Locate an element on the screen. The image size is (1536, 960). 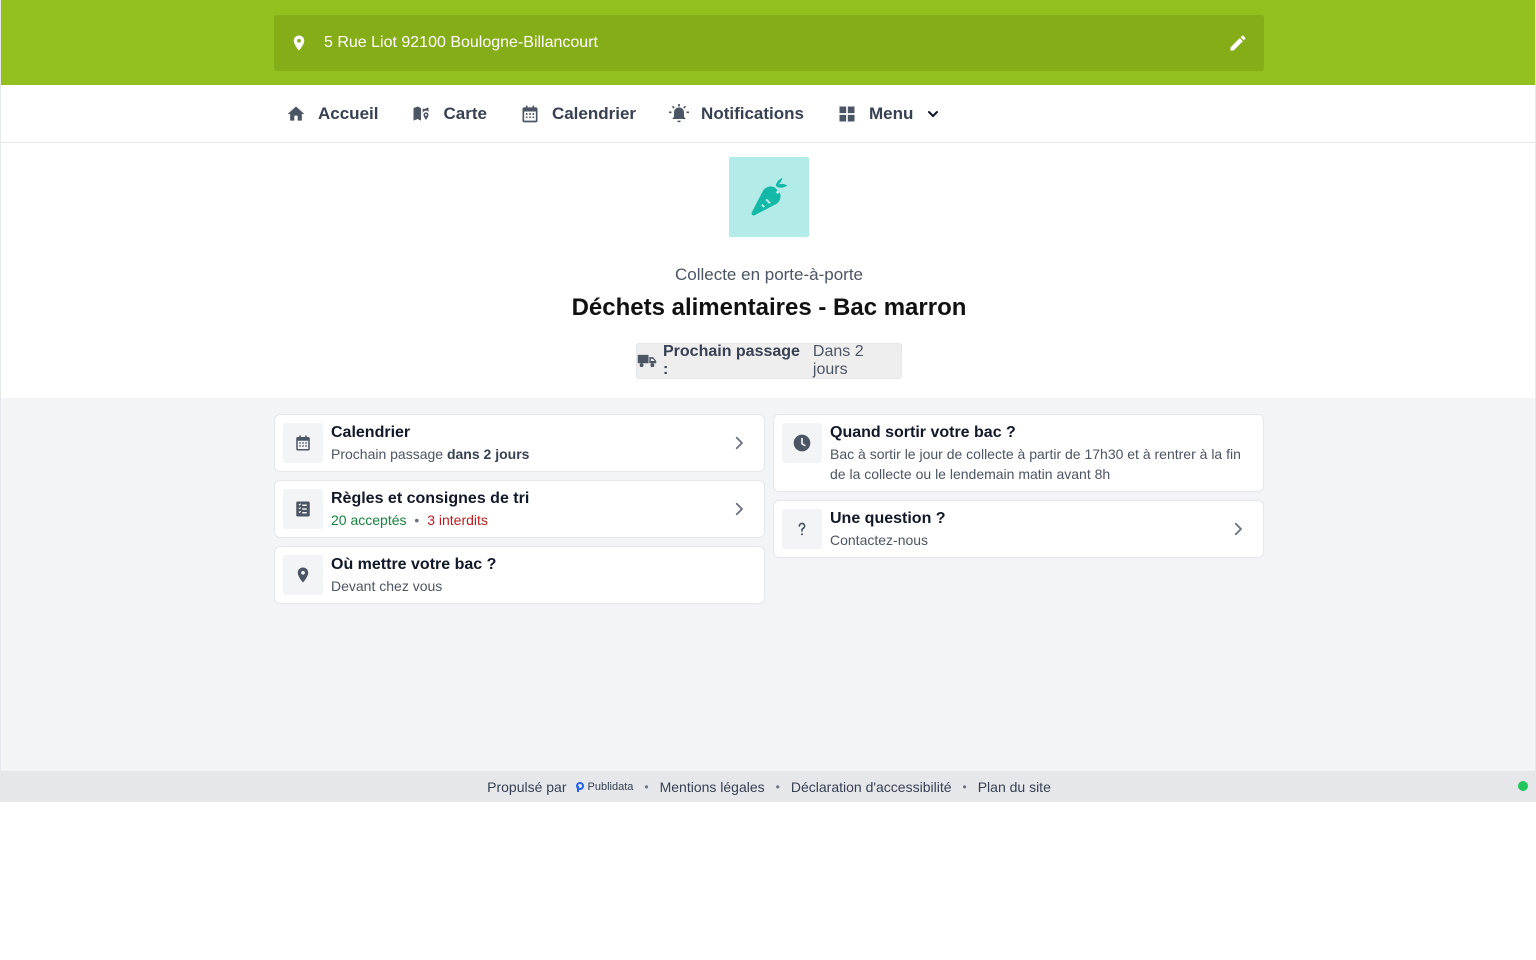
card-subtitle: Contactez-nous is located at coordinates (879, 540).